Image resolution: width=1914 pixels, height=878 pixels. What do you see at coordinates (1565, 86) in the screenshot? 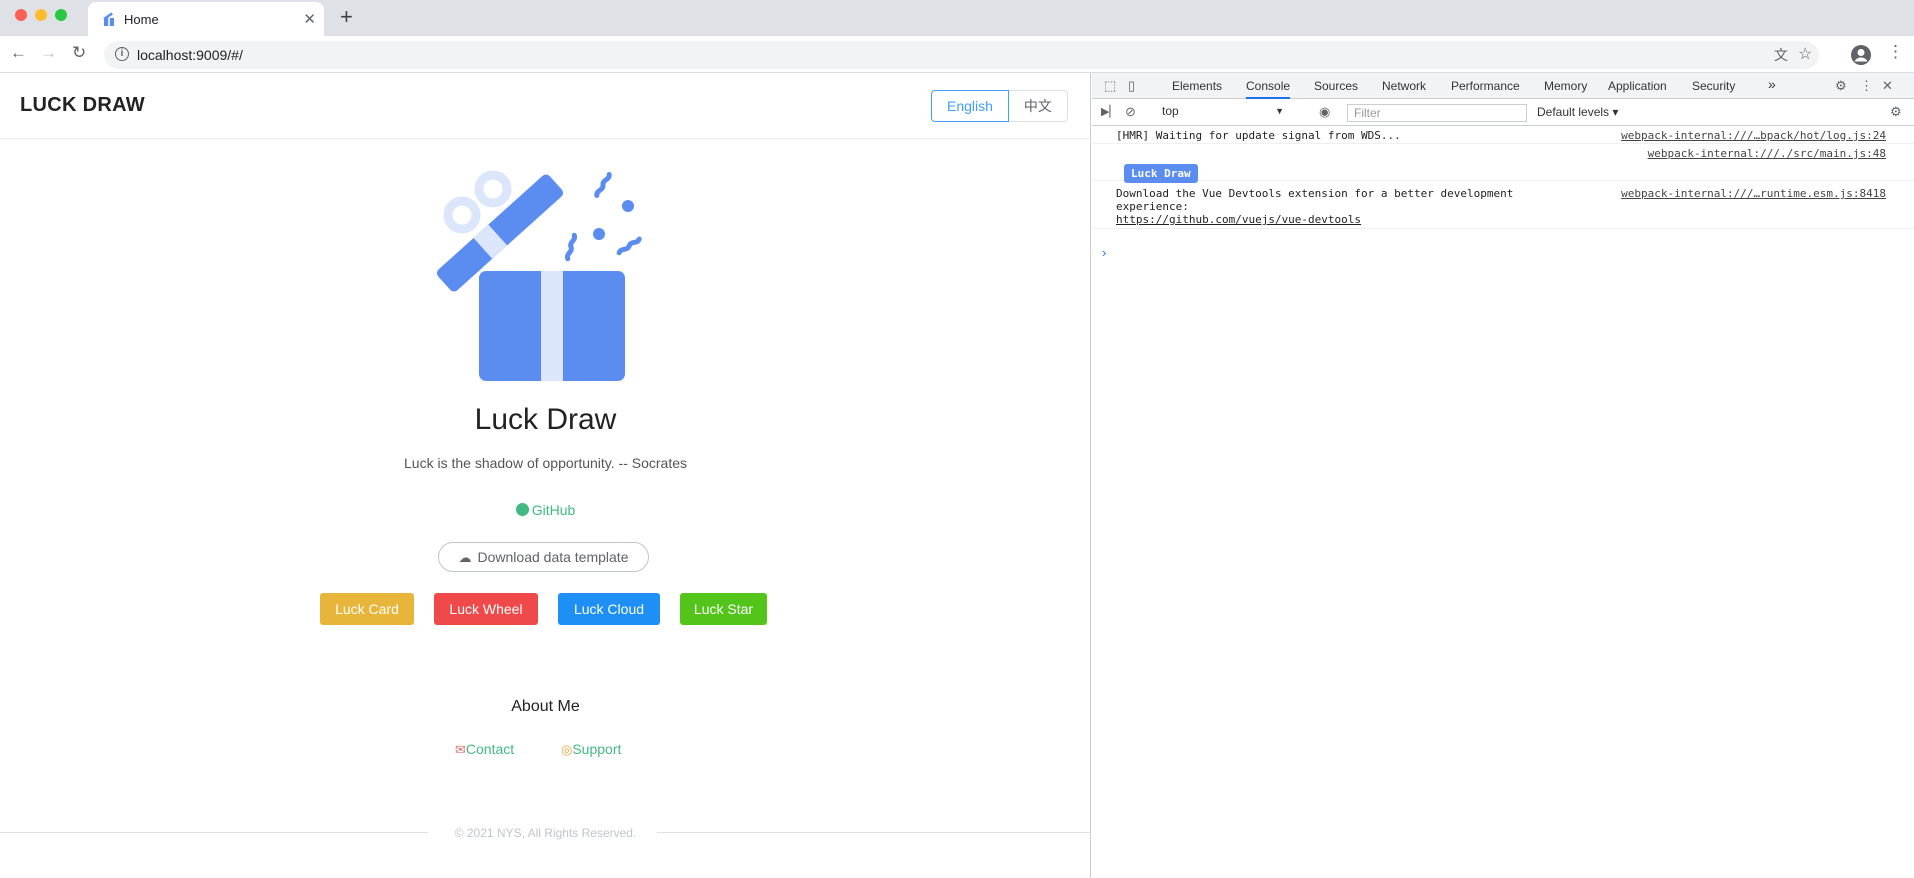
I see `devtools-tab-memory: Memory` at bounding box center [1565, 86].